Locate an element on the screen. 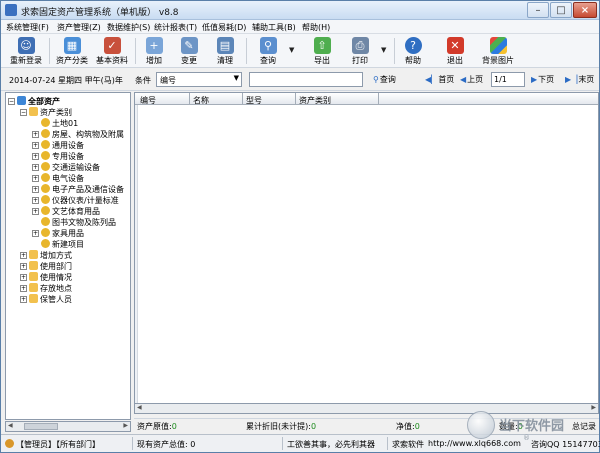  menu-data: 数据维护(S) is located at coordinates (128, 27).